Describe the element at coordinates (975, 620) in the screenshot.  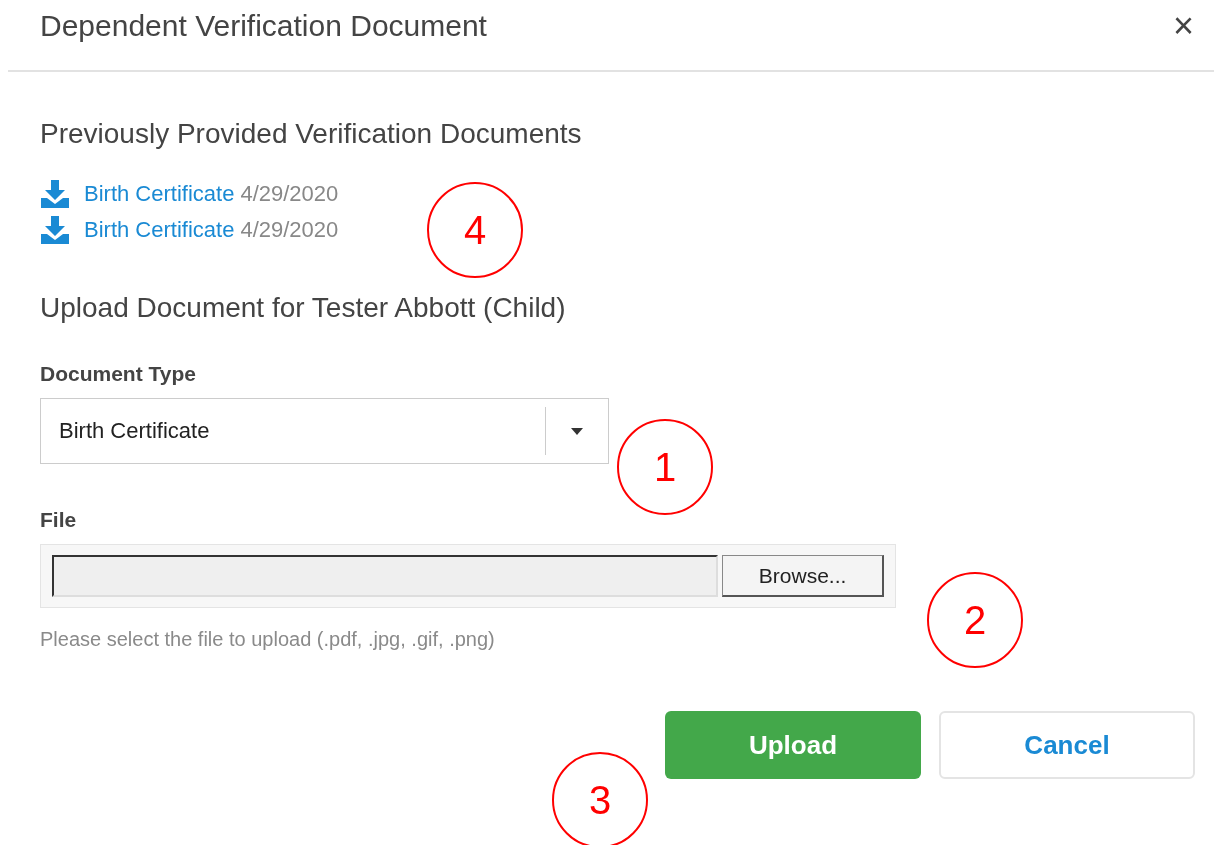
I see `callout-number: 2` at that location.